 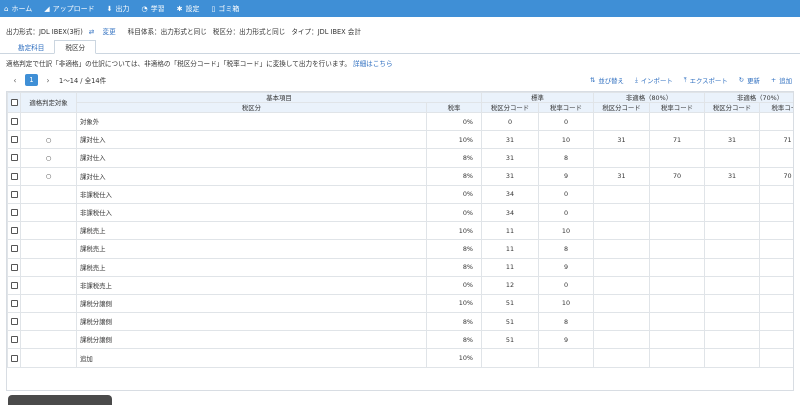 What do you see at coordinates (118, 9) in the screenshot?
I see `nav-item-2: ⬇ 出力` at bounding box center [118, 9].